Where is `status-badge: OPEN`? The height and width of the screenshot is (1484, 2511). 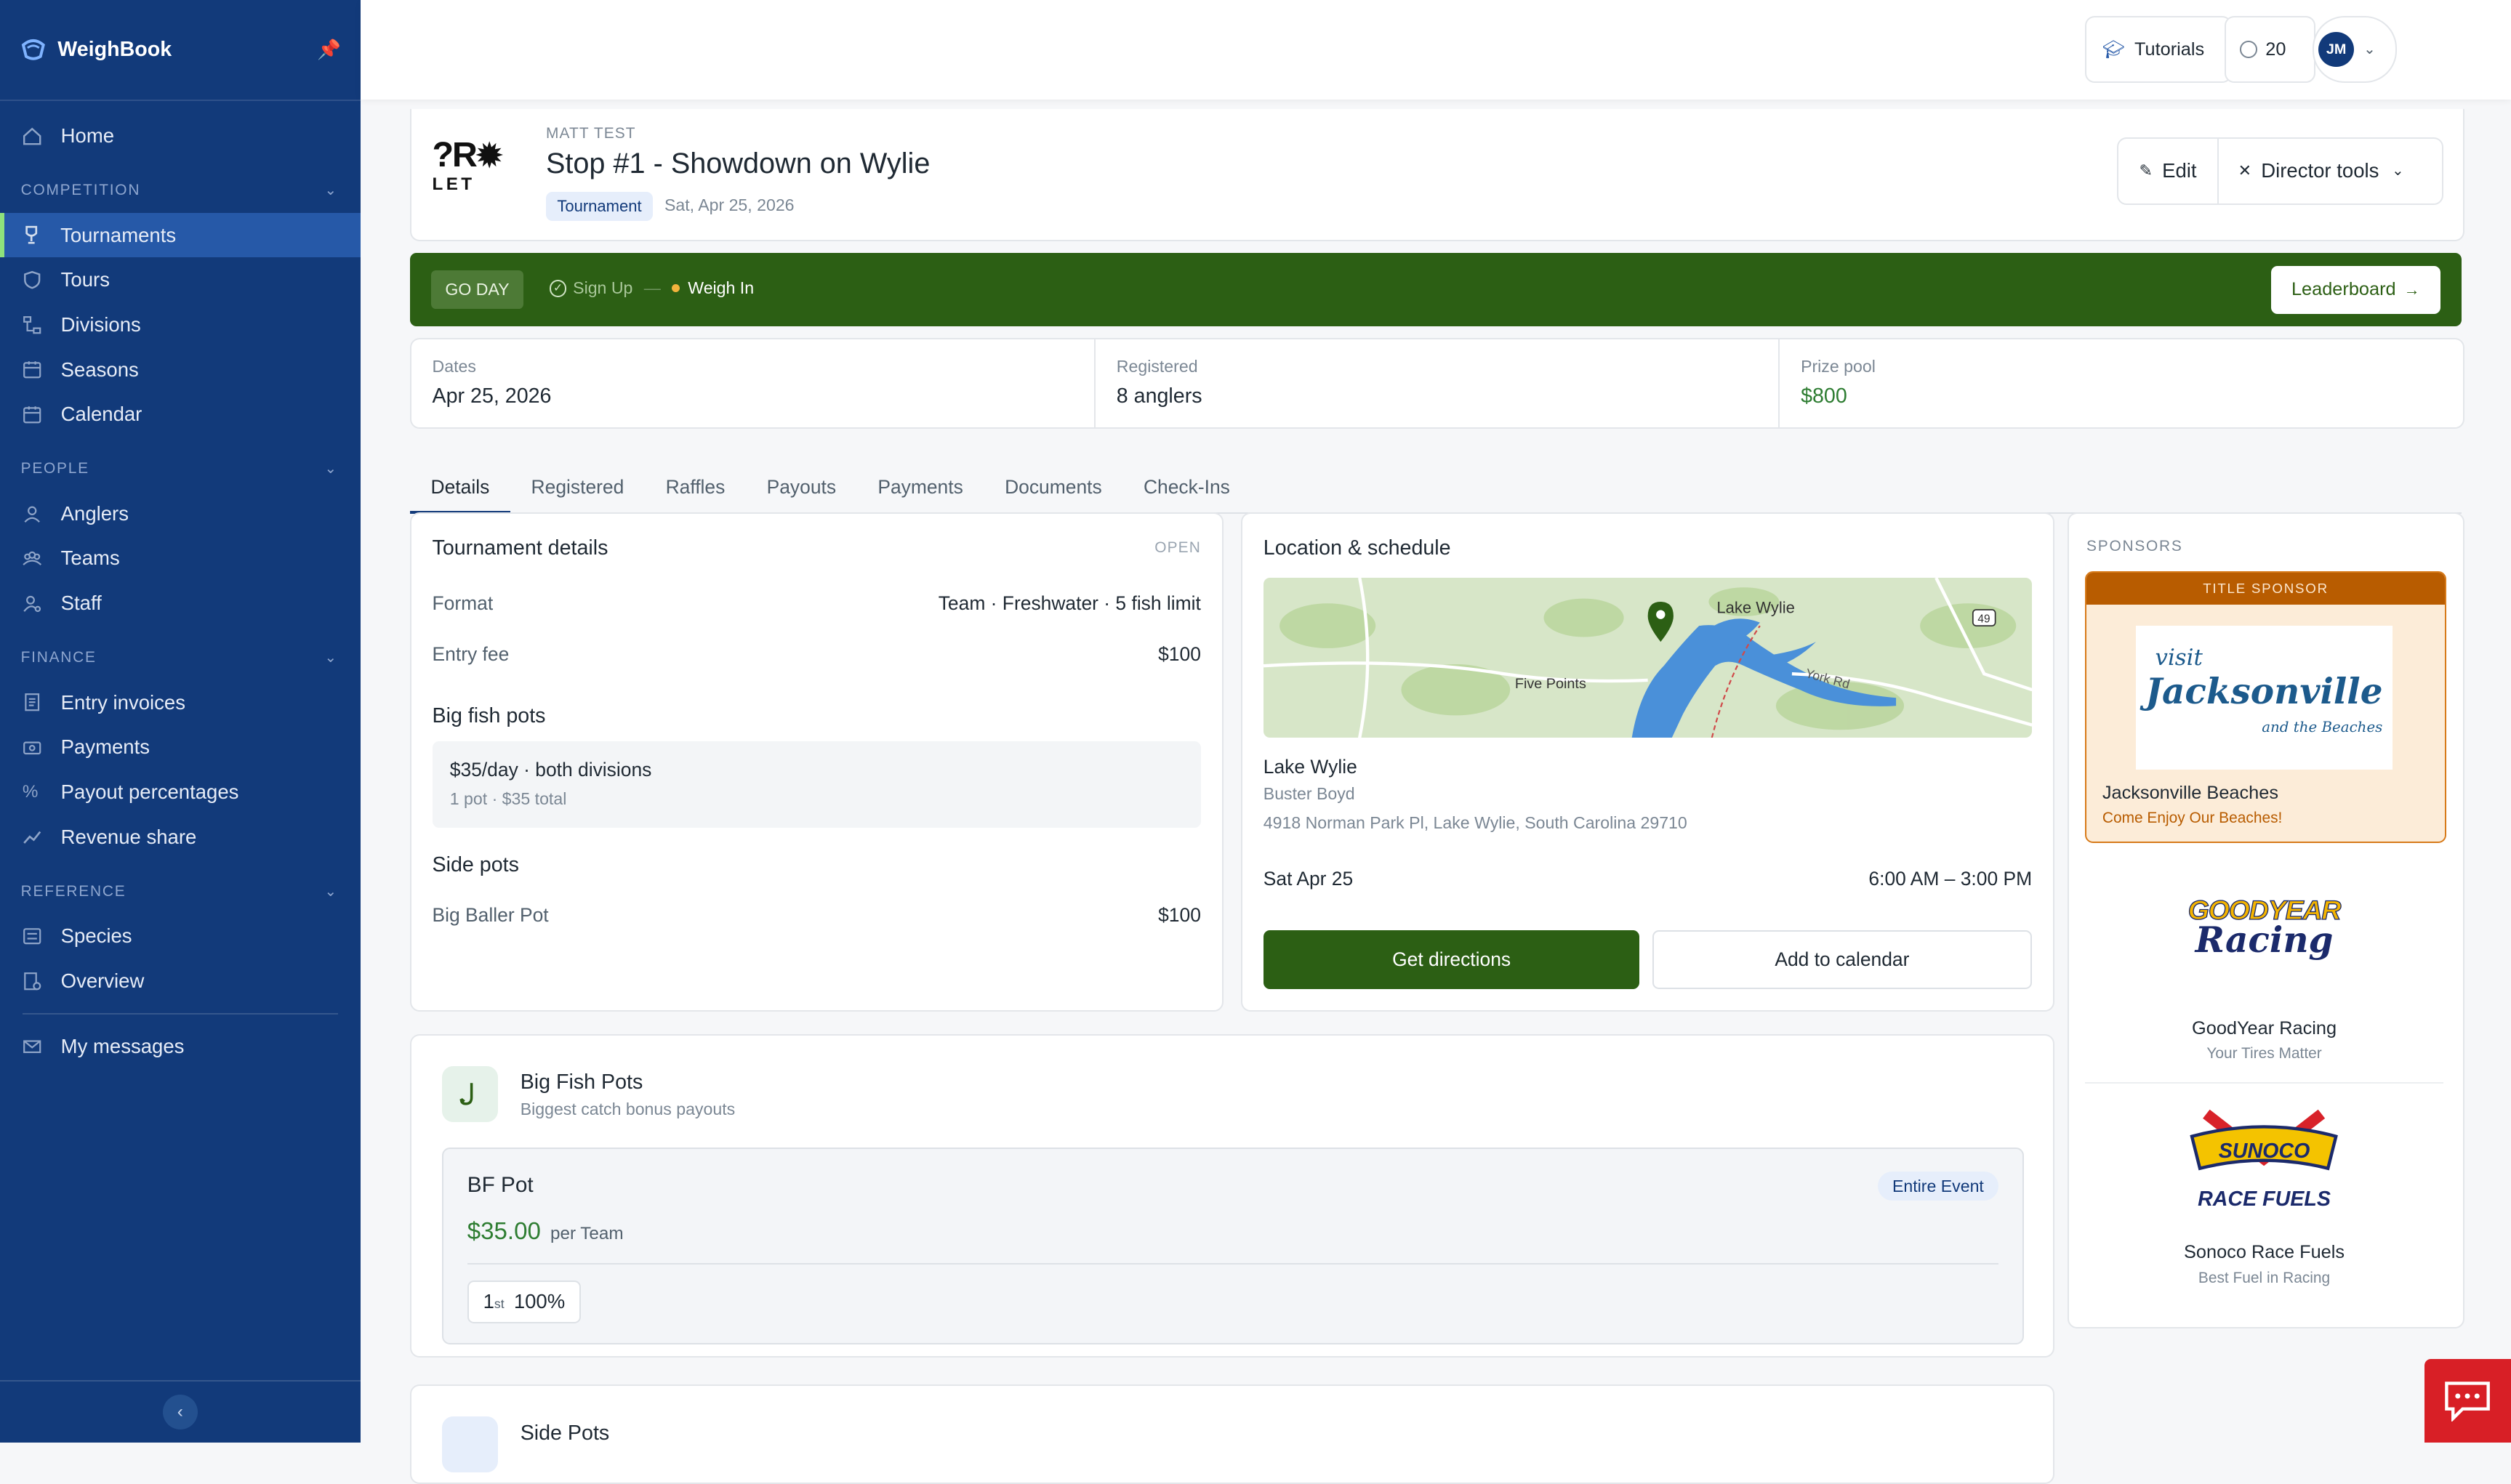 status-badge: OPEN is located at coordinates (1177, 548).